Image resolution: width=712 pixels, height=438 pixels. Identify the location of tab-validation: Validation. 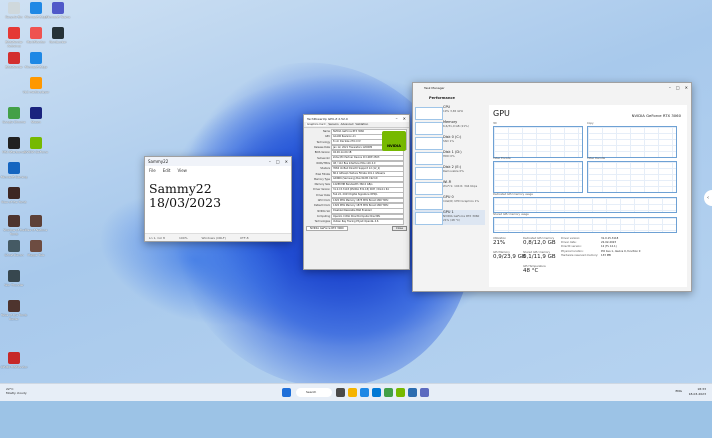
(361, 124).